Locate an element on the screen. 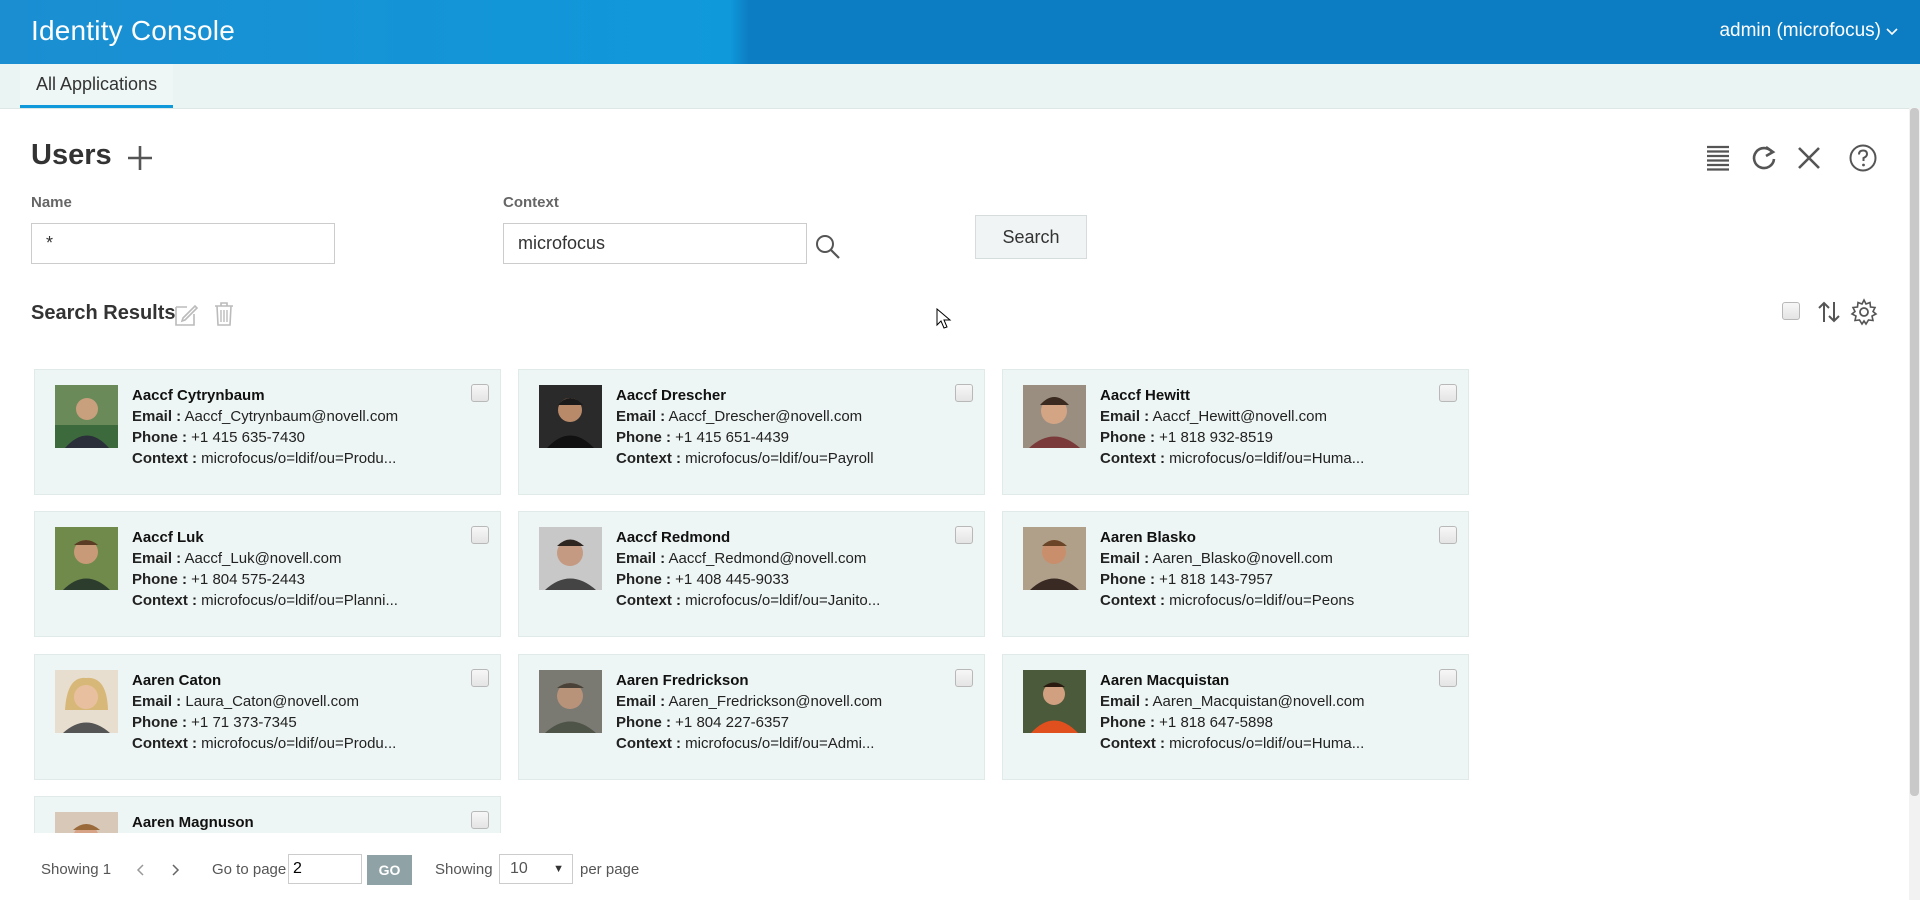  sort-icon is located at coordinates (1829, 312).